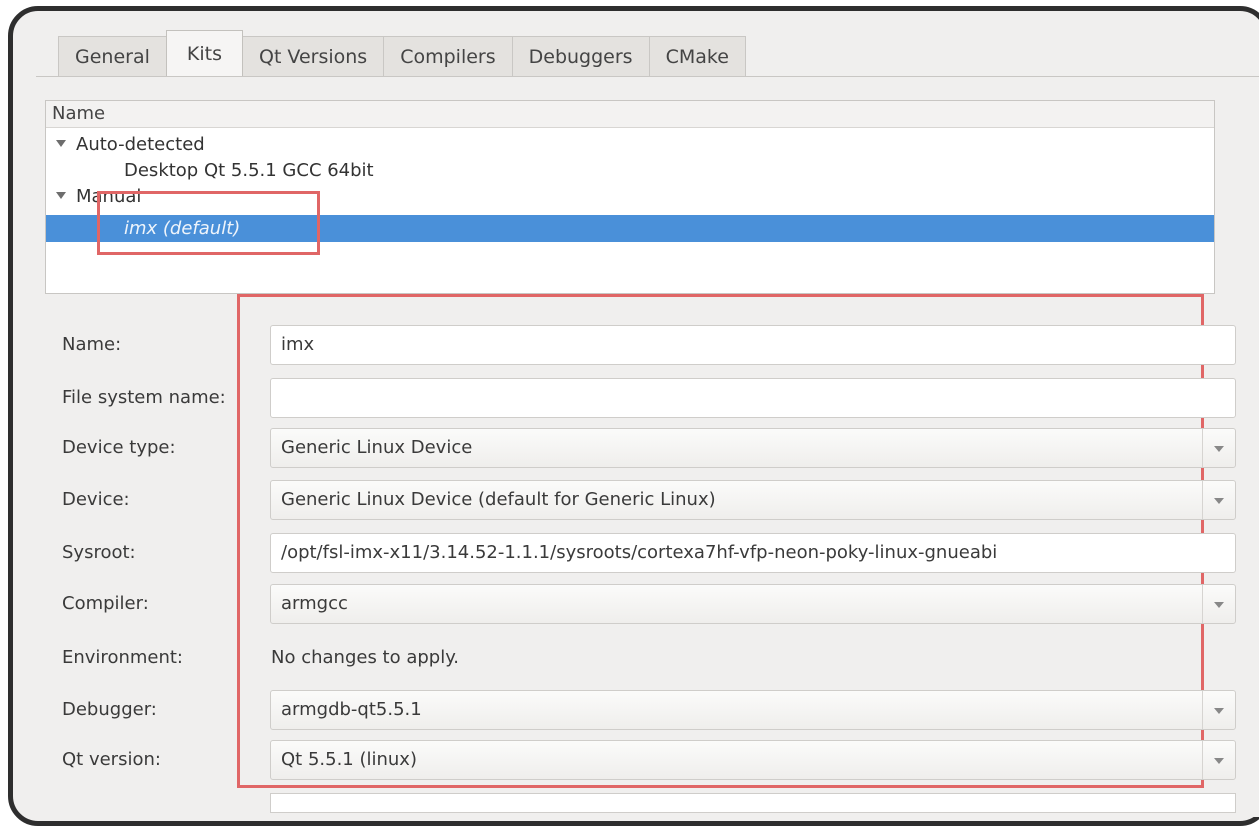  I want to click on debugger-select: armgdb-qt5.5.1, so click(753, 710).